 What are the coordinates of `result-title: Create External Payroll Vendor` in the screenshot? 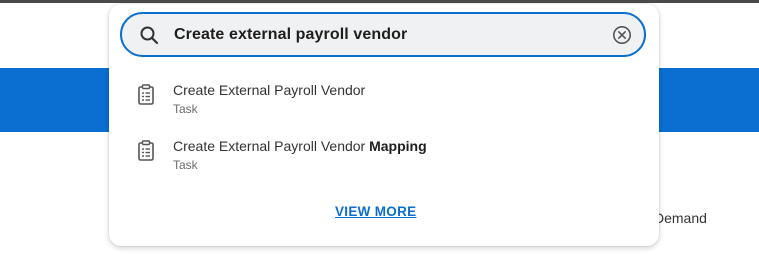 It's located at (269, 90).